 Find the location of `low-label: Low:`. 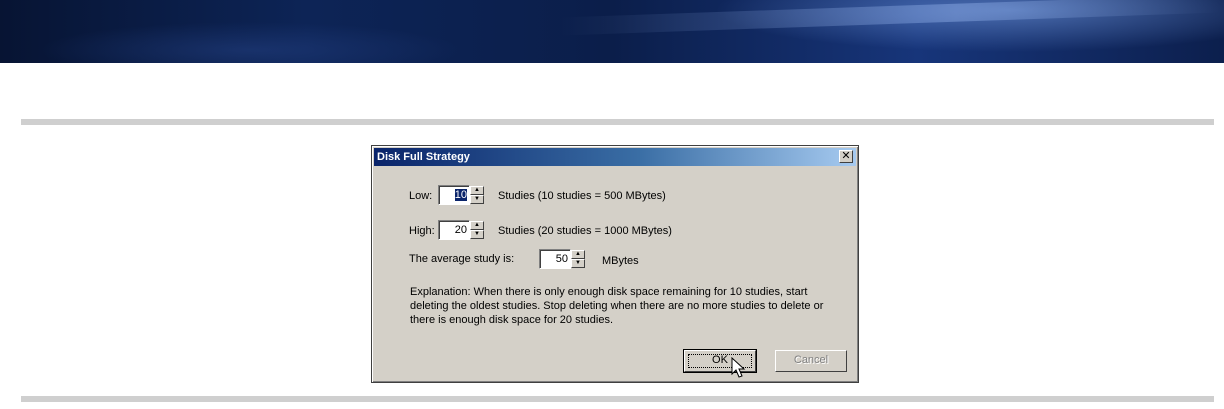

low-label: Low: is located at coordinates (421, 196).